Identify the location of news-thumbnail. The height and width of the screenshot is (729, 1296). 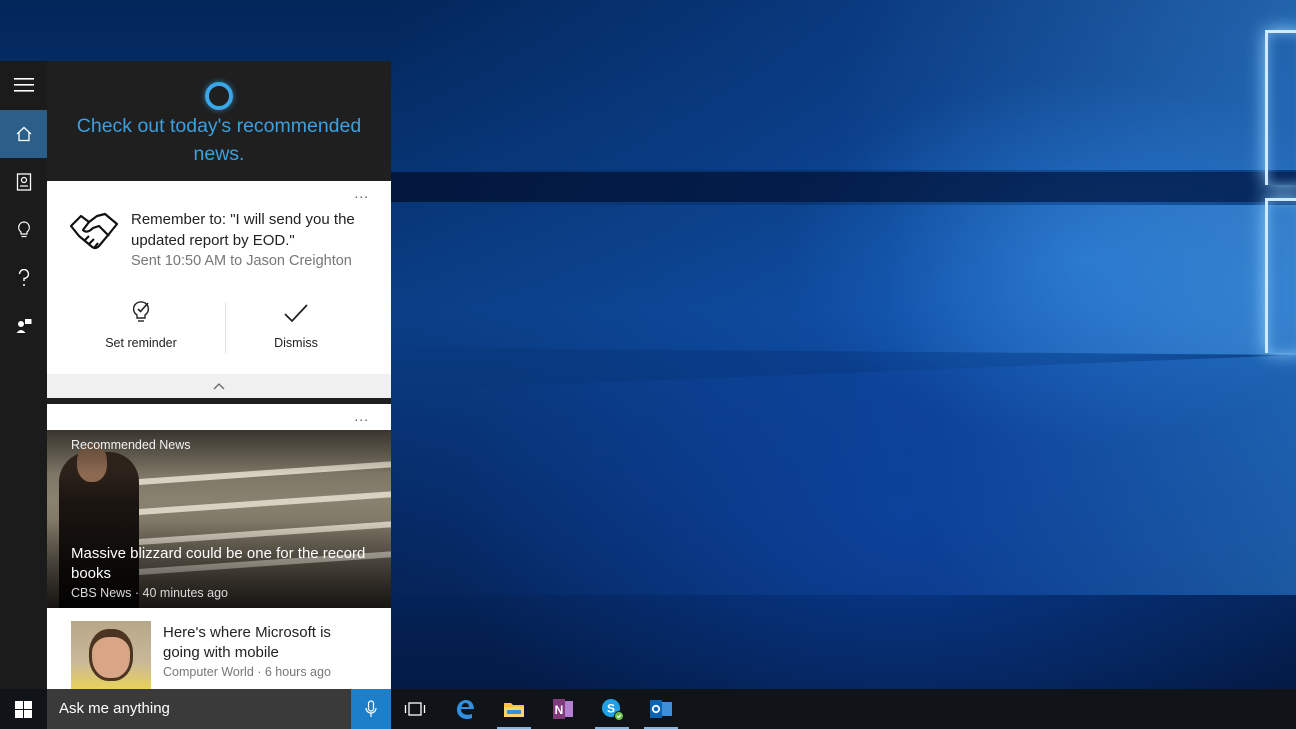
(111, 655).